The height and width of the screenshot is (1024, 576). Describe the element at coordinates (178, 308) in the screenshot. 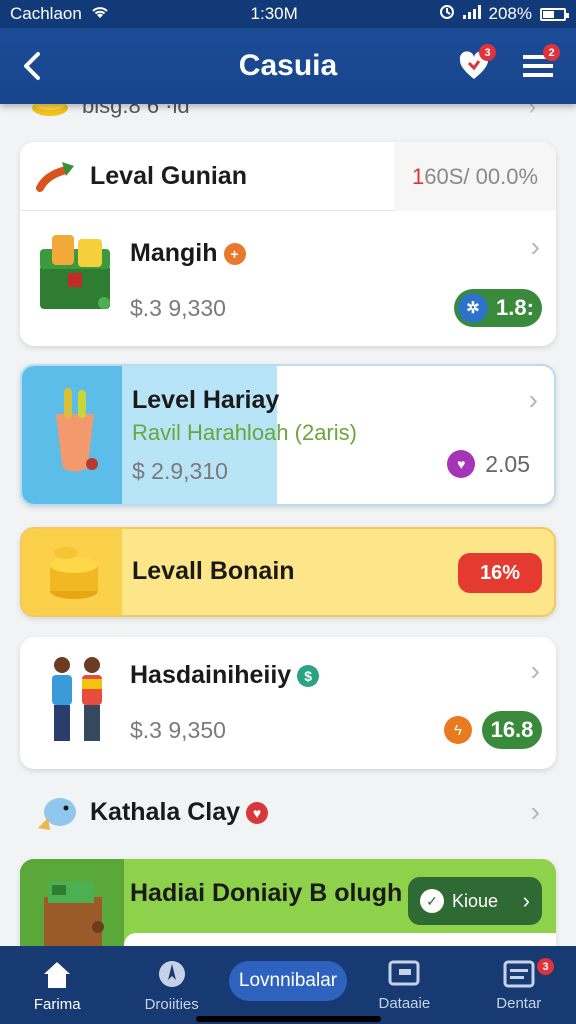

I see `item-price: $.3 9,330` at that location.